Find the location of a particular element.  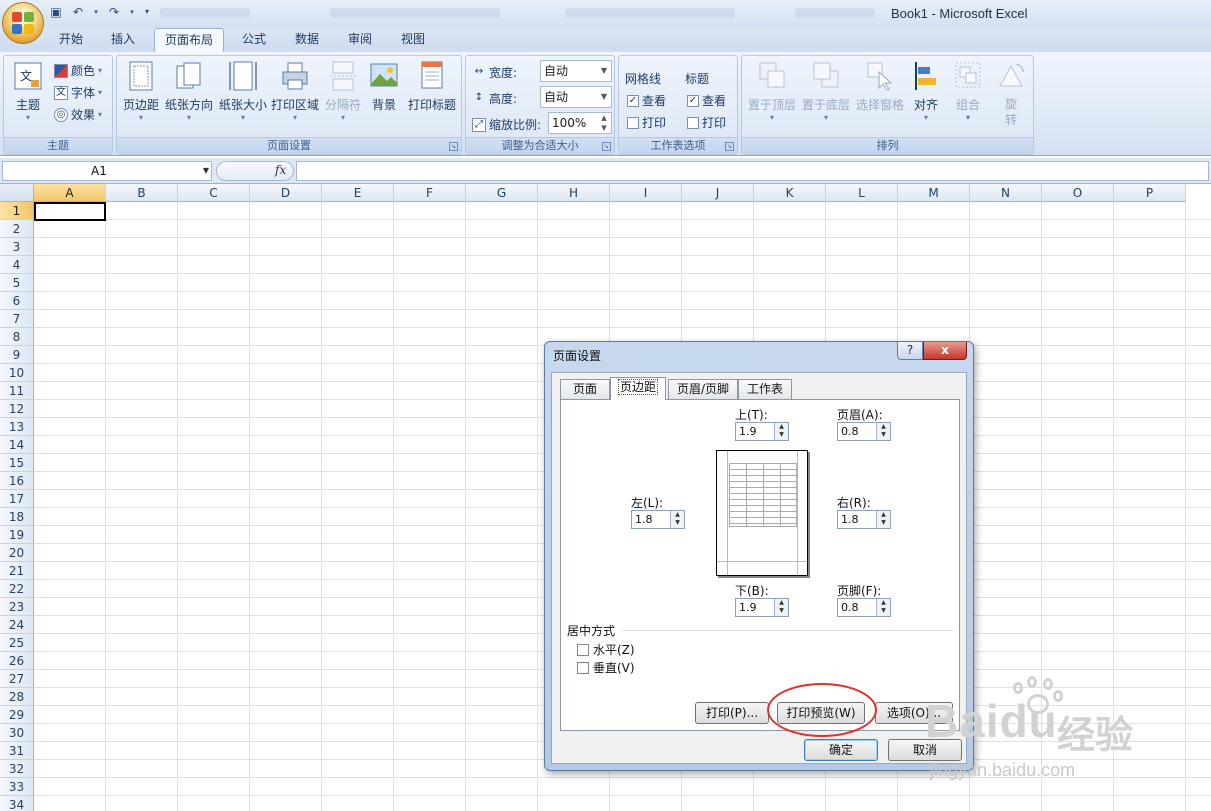

column-header-d: D is located at coordinates (286, 193).